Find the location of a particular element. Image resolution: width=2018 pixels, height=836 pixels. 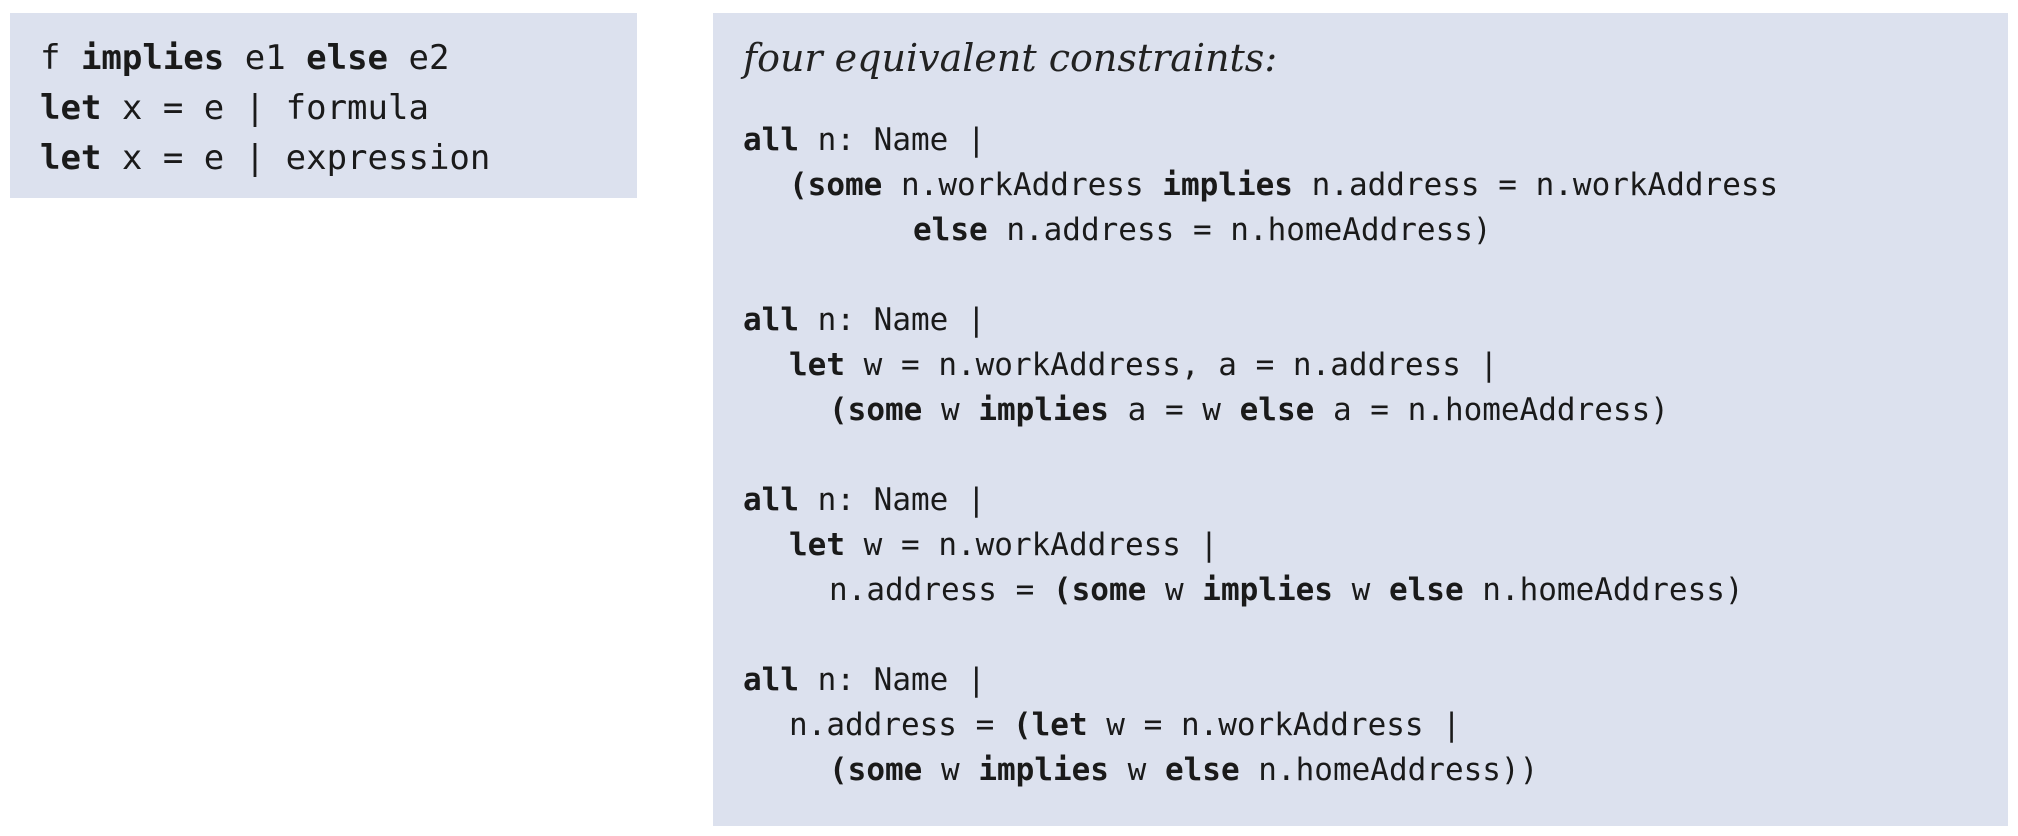

keyword-token: (let is located at coordinates (1050, 725).